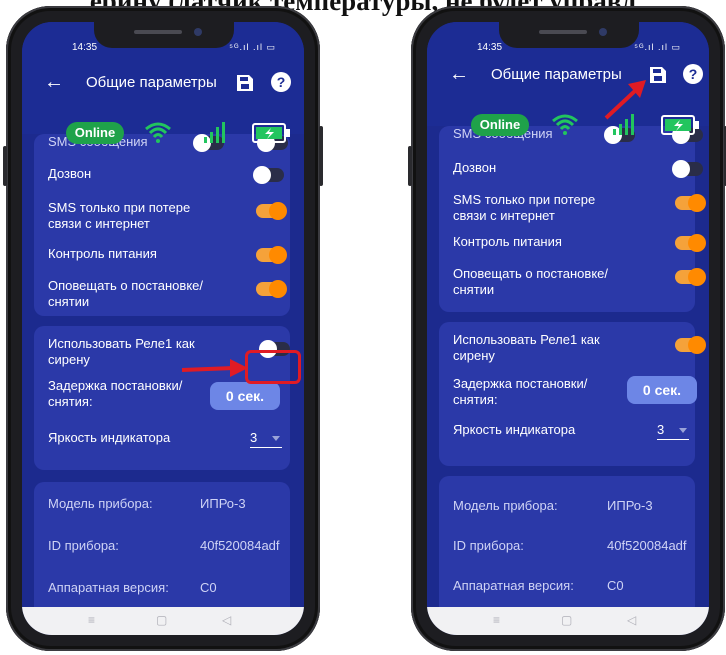  Describe the element at coordinates (273, 367) in the screenshot. I see `relay-toggle-highlight` at that location.